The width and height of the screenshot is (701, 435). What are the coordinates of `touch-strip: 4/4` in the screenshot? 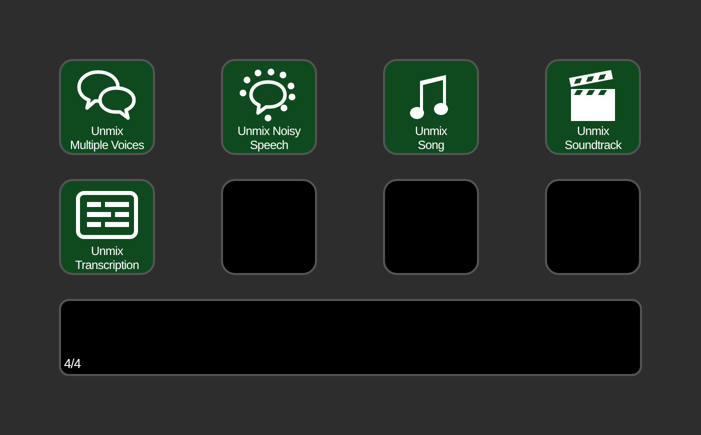 It's located at (350, 337).